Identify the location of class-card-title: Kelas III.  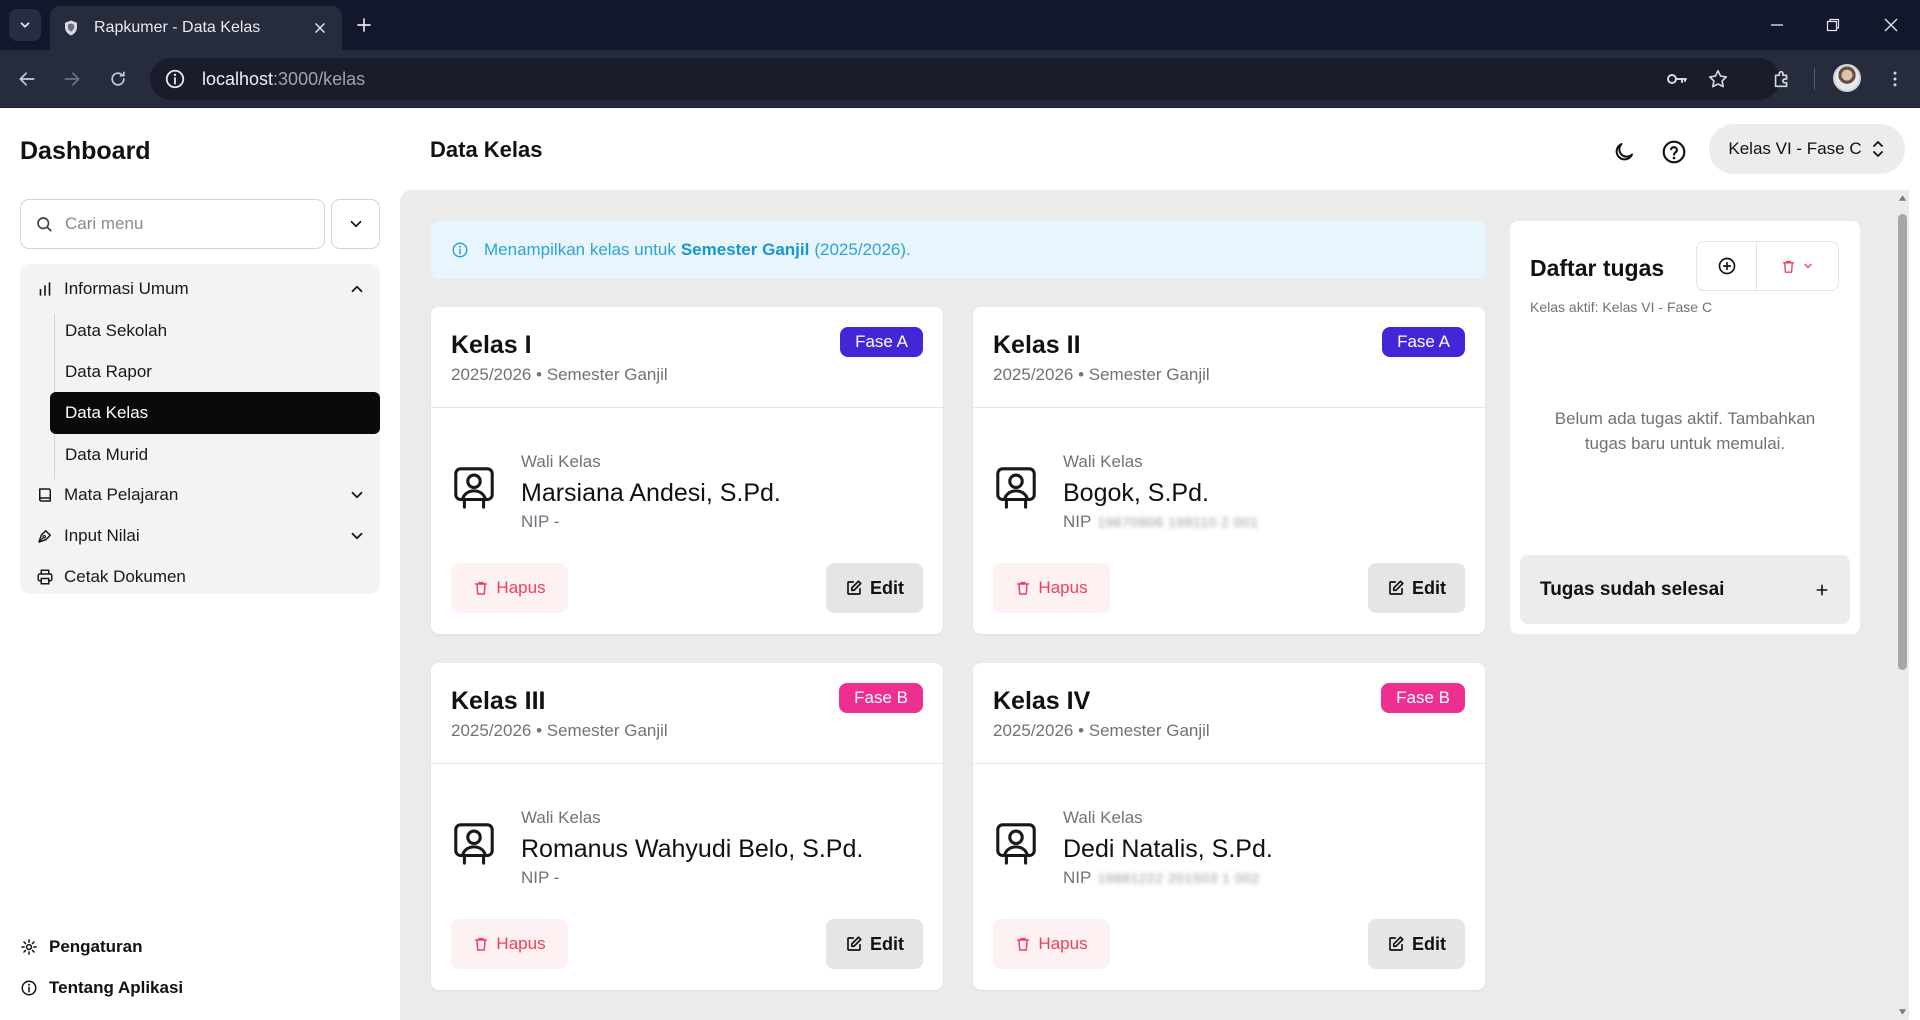
(498, 701).